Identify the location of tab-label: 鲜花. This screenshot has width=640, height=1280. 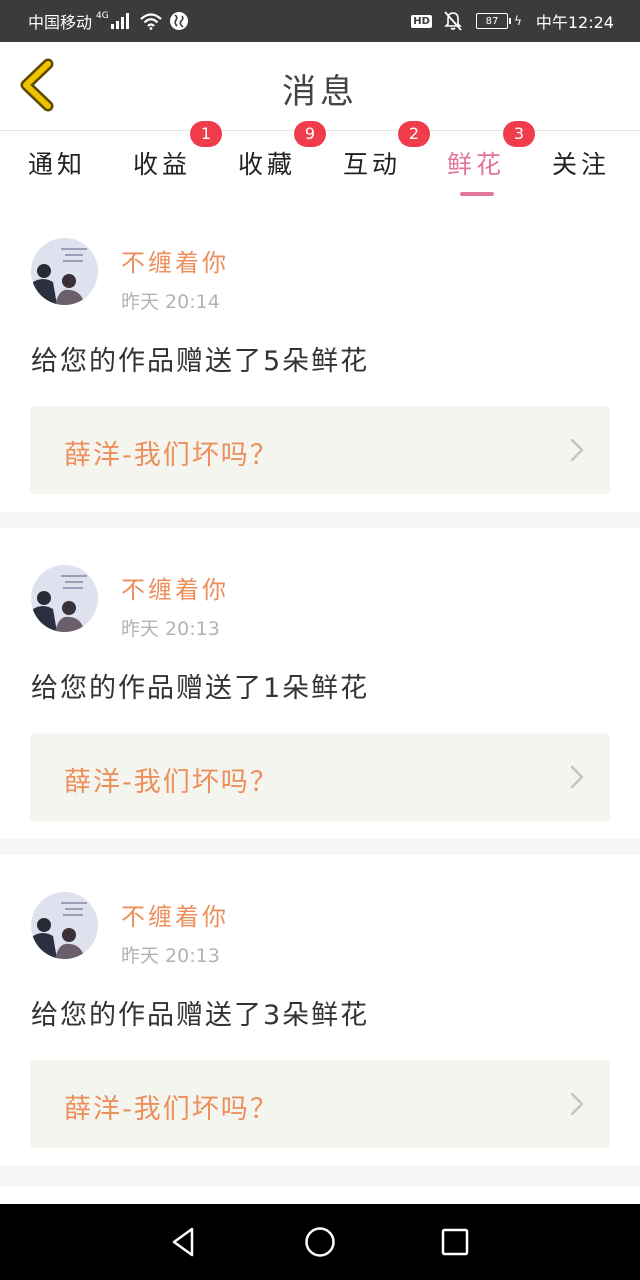
(476, 164).